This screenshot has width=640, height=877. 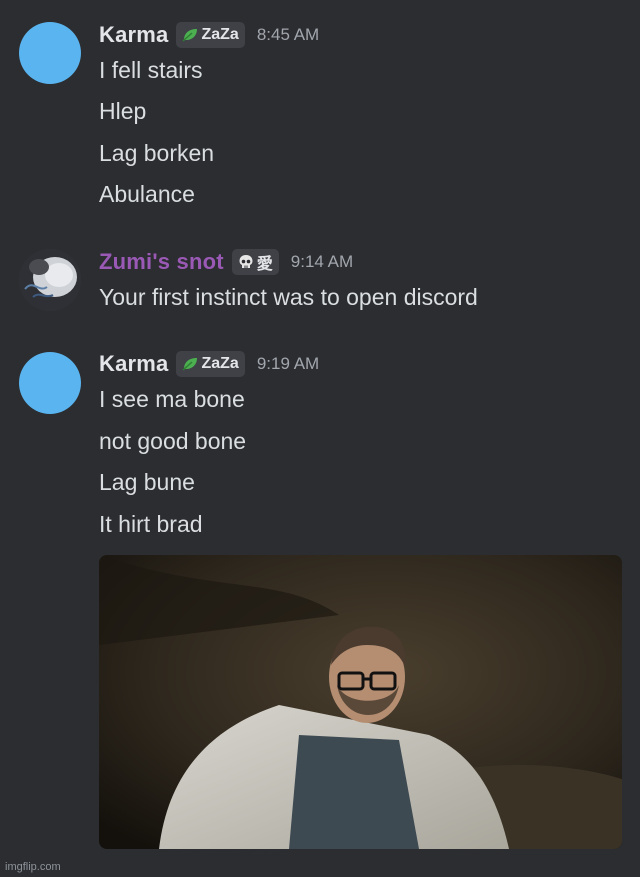 I want to click on message-line: Abulance, so click(x=147, y=194).